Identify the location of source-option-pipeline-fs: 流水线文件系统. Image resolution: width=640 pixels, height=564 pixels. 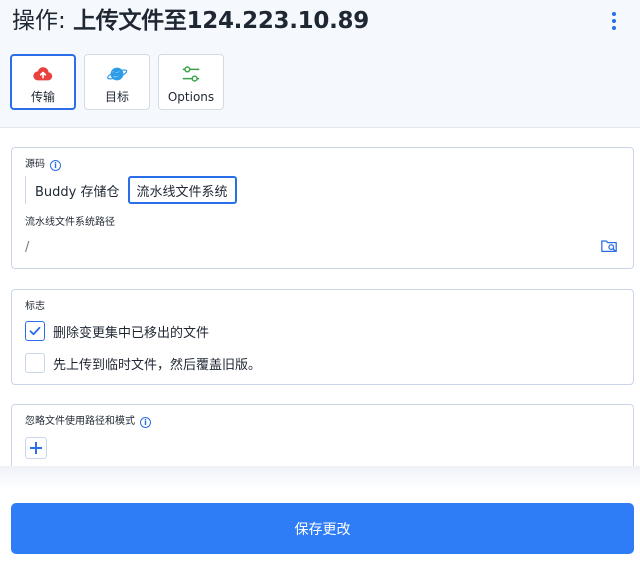
(182, 190).